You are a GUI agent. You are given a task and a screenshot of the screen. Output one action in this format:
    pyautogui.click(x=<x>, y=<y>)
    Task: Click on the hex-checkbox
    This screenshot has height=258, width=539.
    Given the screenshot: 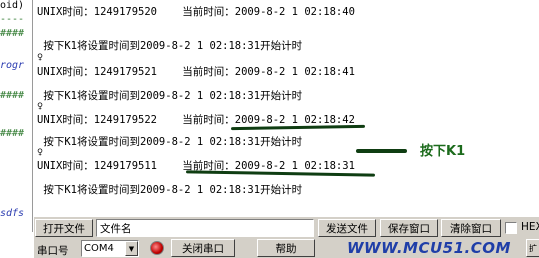 What is the action you would take?
    pyautogui.click(x=511, y=228)
    